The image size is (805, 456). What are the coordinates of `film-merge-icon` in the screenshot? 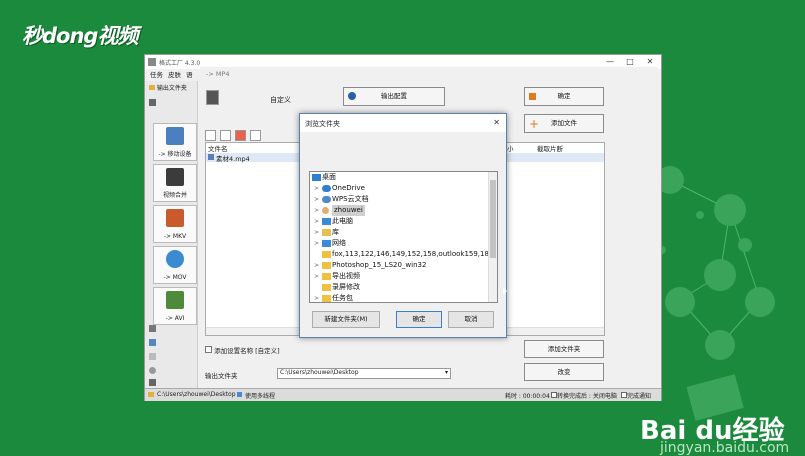 It's located at (175, 177).